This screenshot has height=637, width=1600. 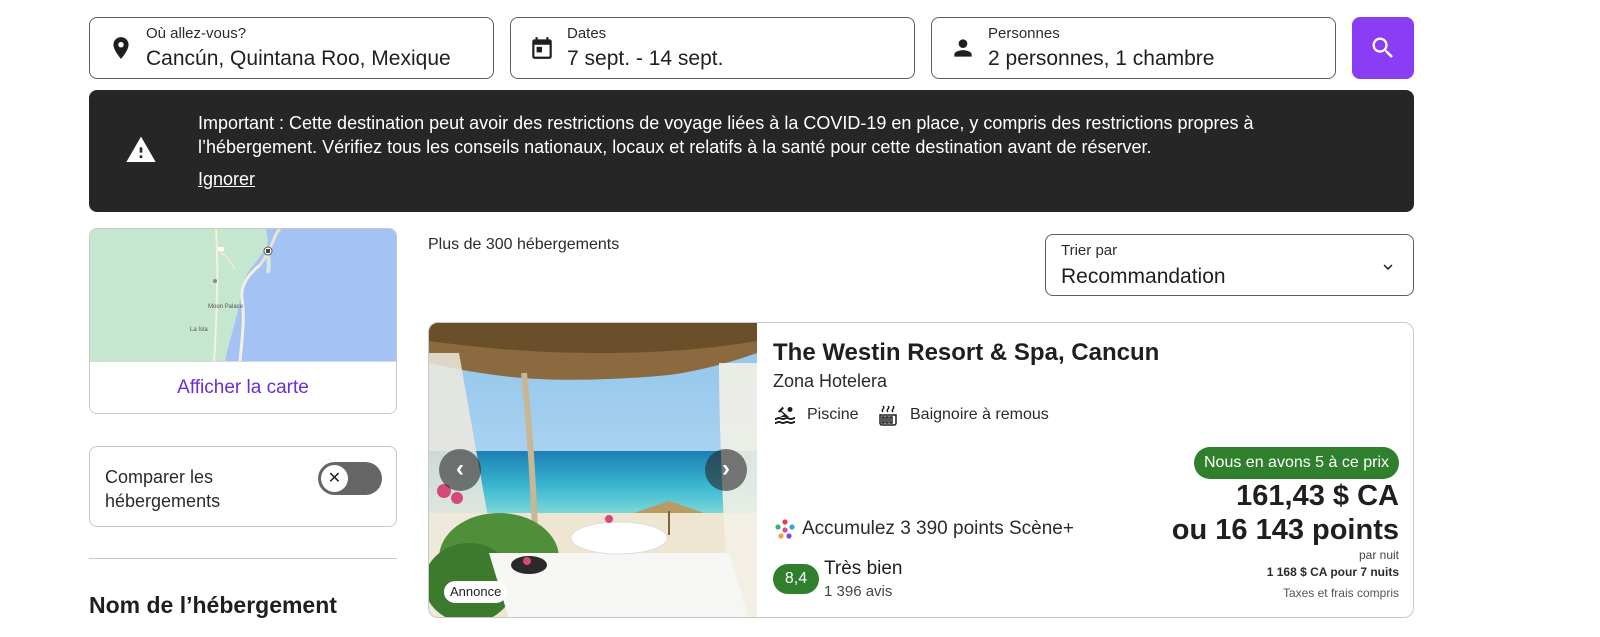 What do you see at coordinates (1089, 250) in the screenshot?
I see `sort-label: Trier par` at bounding box center [1089, 250].